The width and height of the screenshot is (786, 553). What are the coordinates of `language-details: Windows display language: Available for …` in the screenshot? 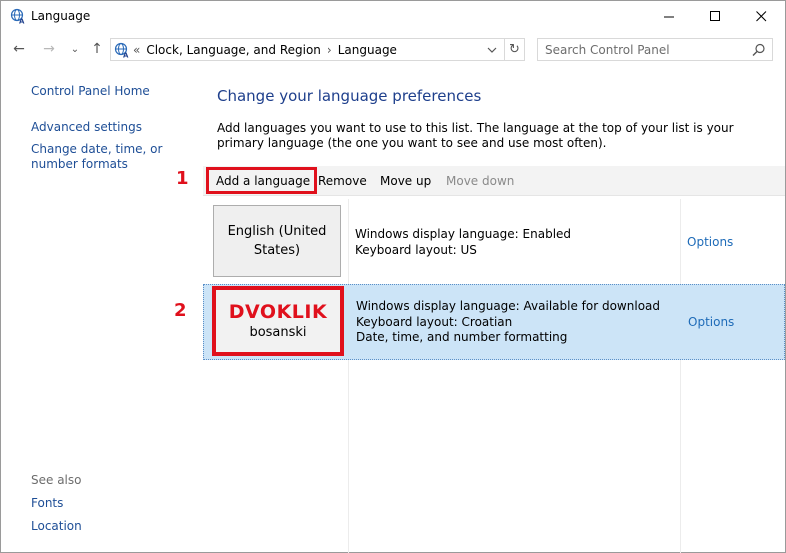 It's located at (508, 322).